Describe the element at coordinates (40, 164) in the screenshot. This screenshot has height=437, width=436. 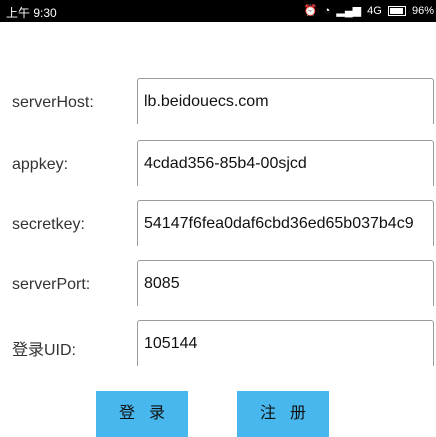
I see `appkey-label: appkey:` at that location.